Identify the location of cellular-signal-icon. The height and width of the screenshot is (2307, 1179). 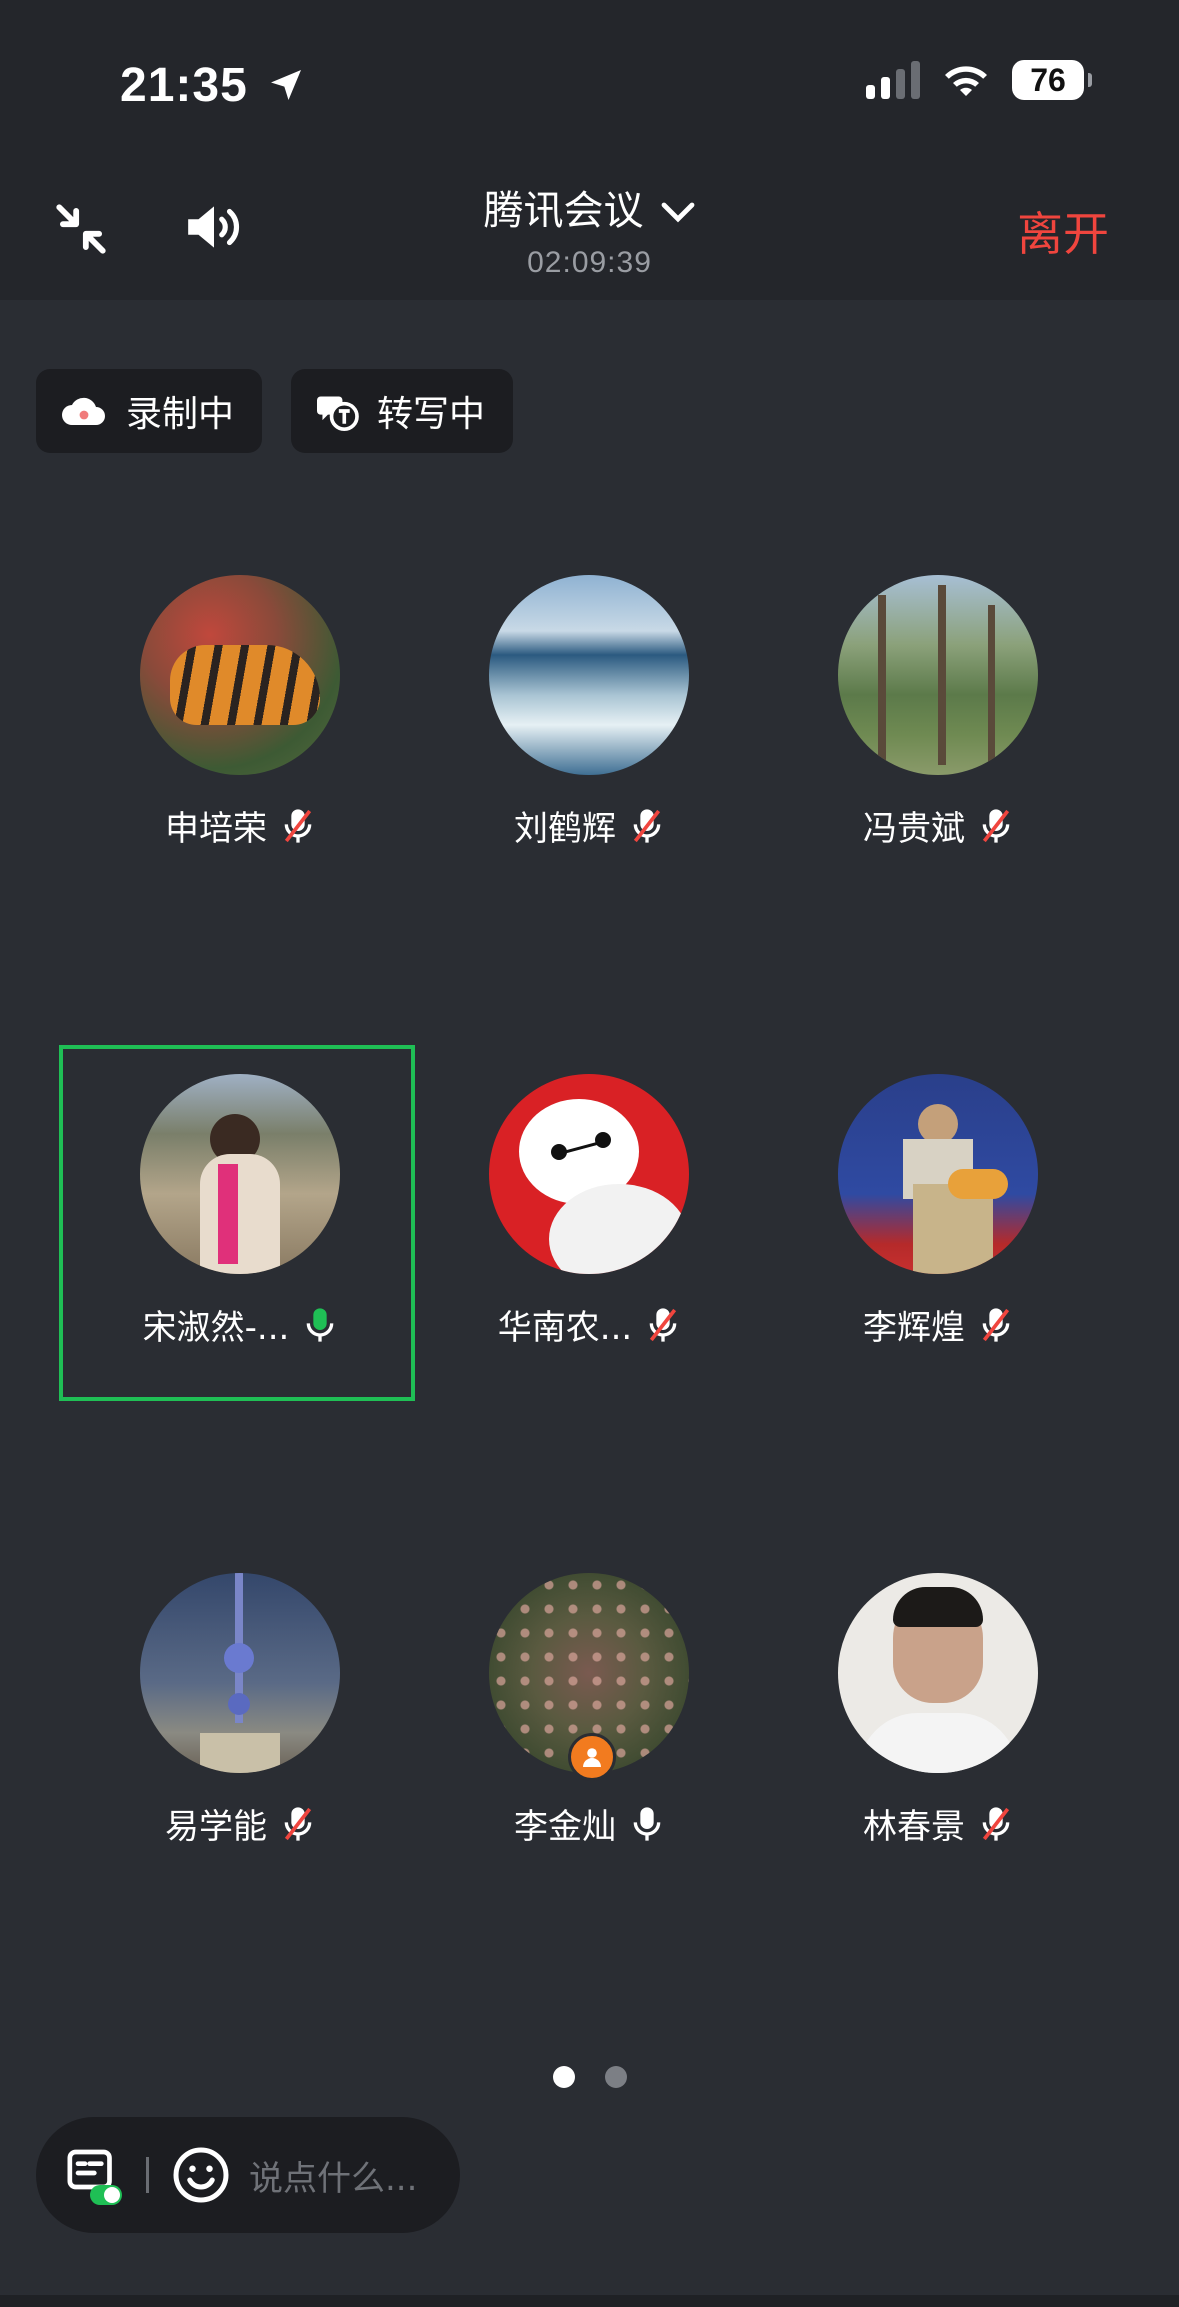
(893, 80).